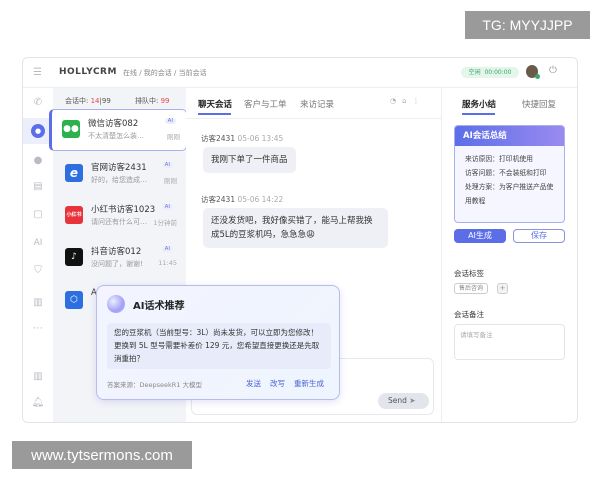 The image size is (600, 480). What do you see at coordinates (119, 168) in the screenshot?
I see `item-name: 官网访客2431` at bounding box center [119, 168].